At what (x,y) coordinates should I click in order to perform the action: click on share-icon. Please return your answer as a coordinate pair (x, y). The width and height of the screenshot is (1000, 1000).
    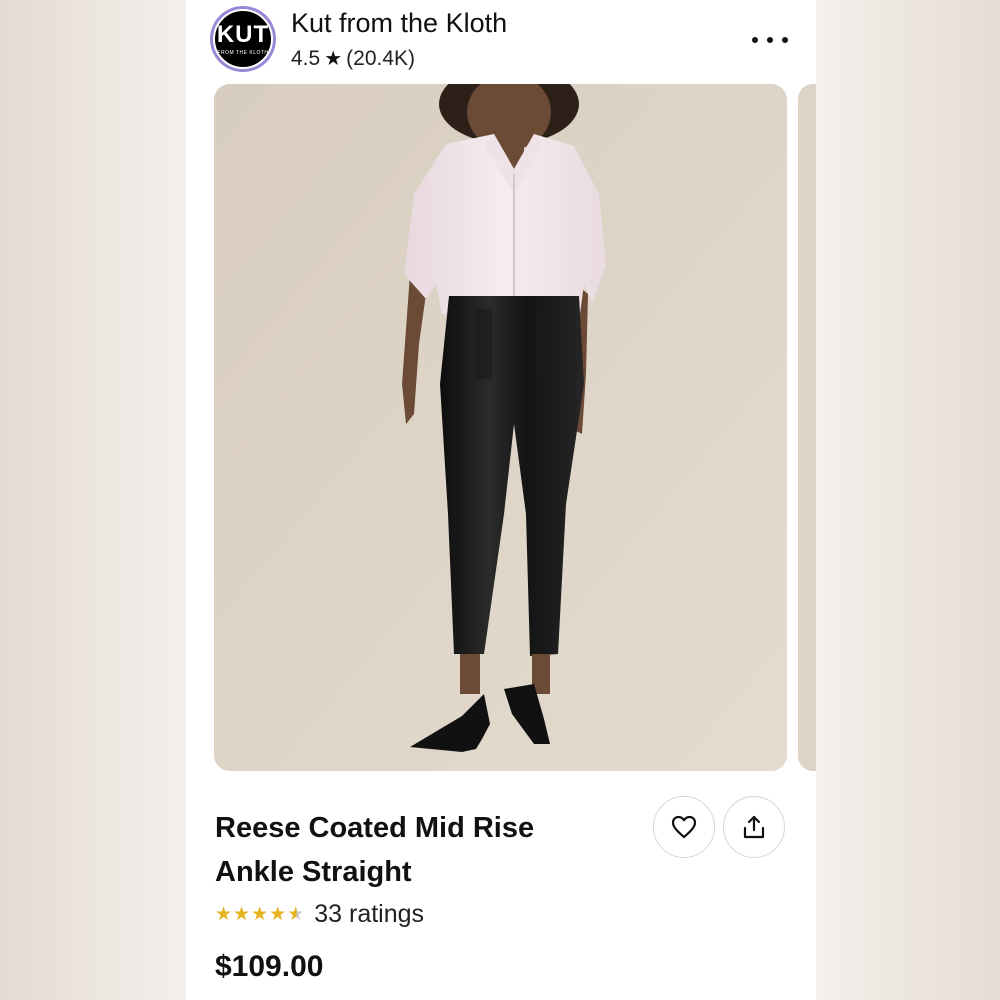
    Looking at the image, I should click on (754, 827).